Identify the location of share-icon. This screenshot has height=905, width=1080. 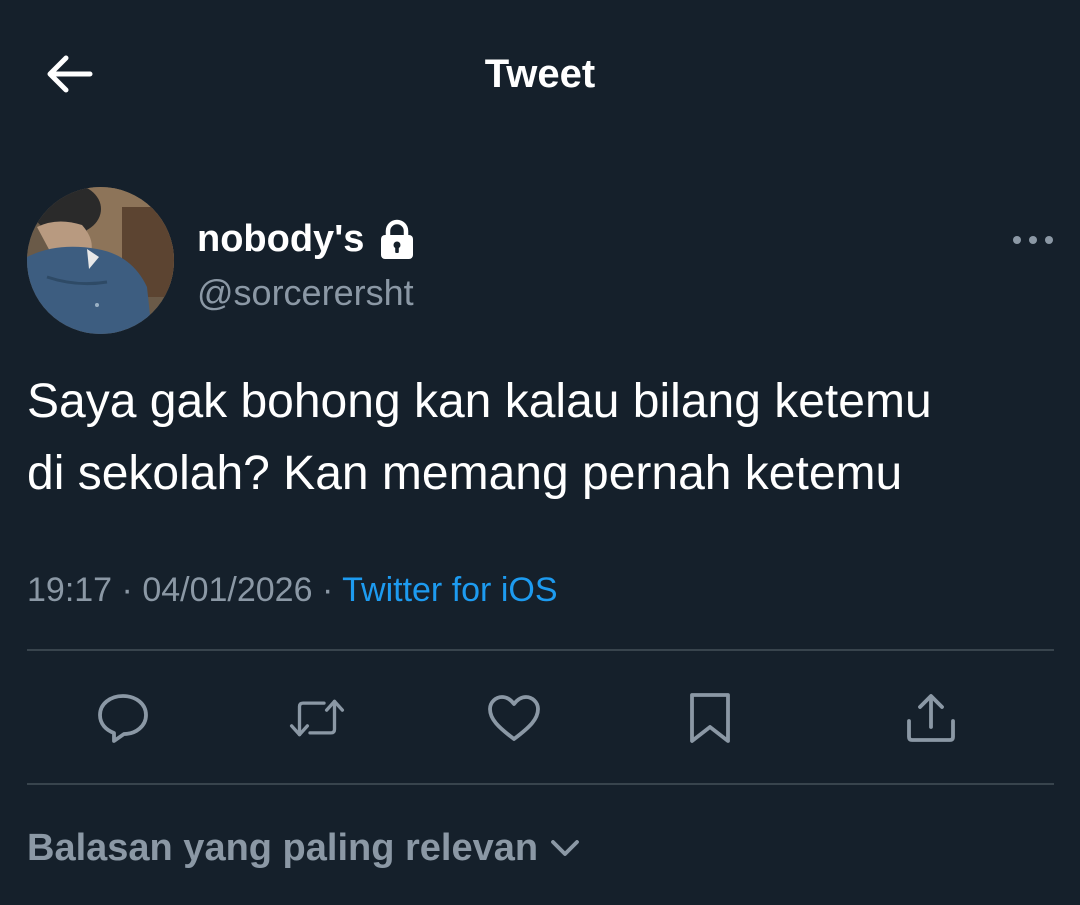
(931, 718).